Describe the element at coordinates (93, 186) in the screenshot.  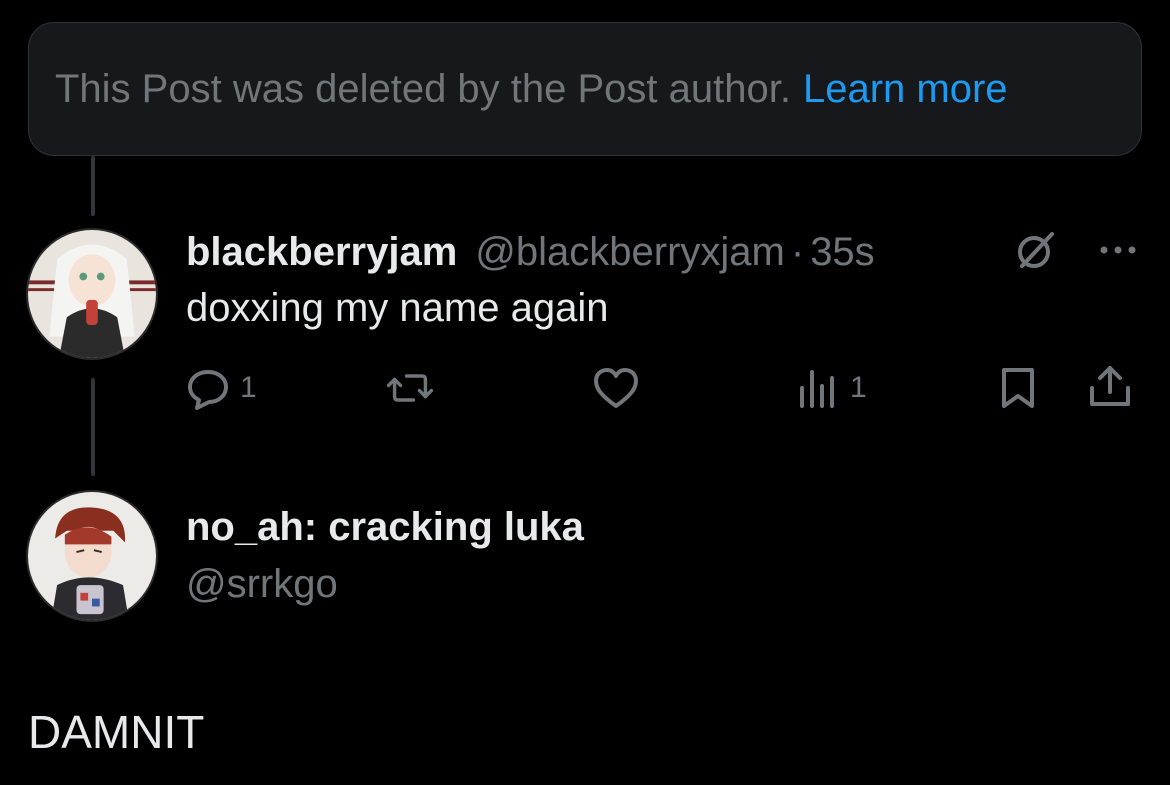
I see `thread-connector-line` at that location.